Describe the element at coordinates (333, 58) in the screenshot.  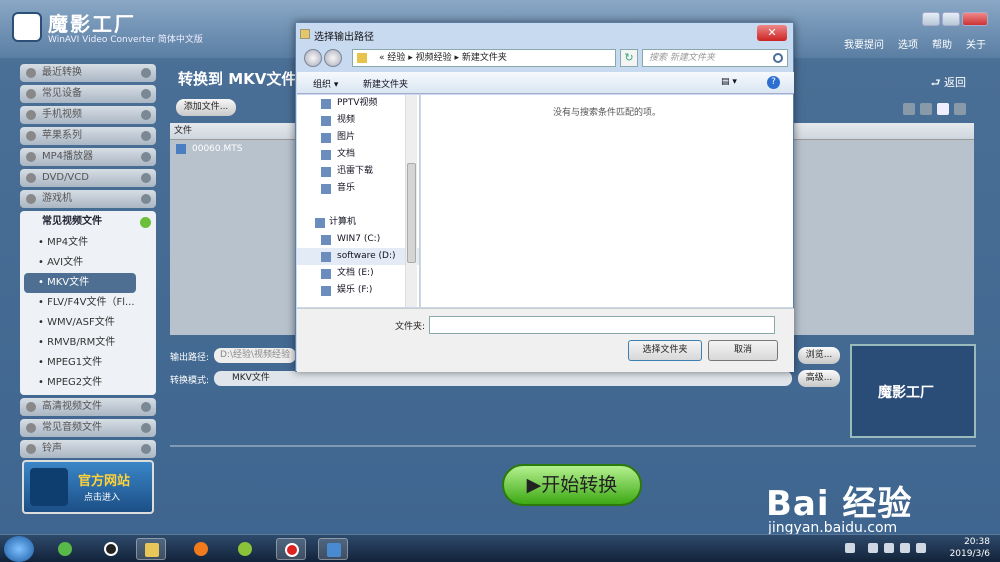
I see `forward-arrow-icon` at that location.